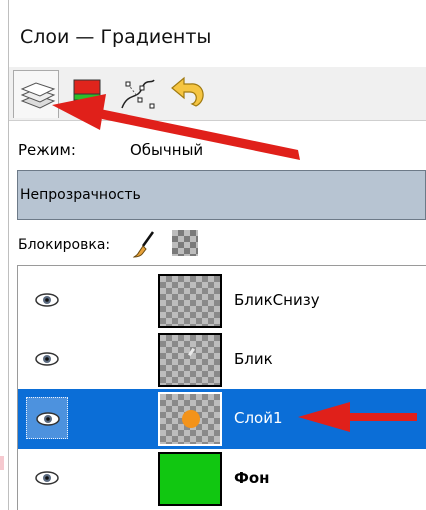 The height and width of the screenshot is (510, 426). What do you see at coordinates (277, 300) in the screenshot?
I see `layer-name: БликСнизу` at bounding box center [277, 300].